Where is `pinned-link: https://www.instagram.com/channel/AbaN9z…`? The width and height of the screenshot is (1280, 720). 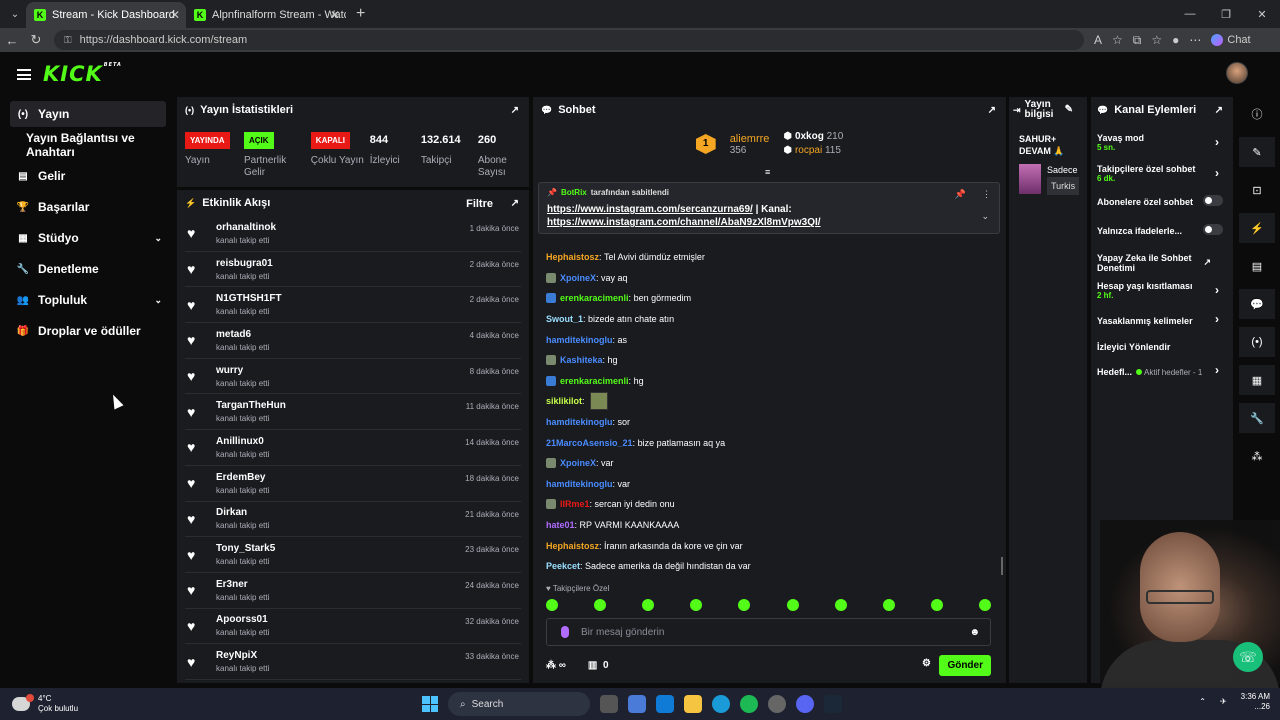
pinned-link: https://www.instagram.com/channel/AbaN9z… is located at coordinates (684, 222).